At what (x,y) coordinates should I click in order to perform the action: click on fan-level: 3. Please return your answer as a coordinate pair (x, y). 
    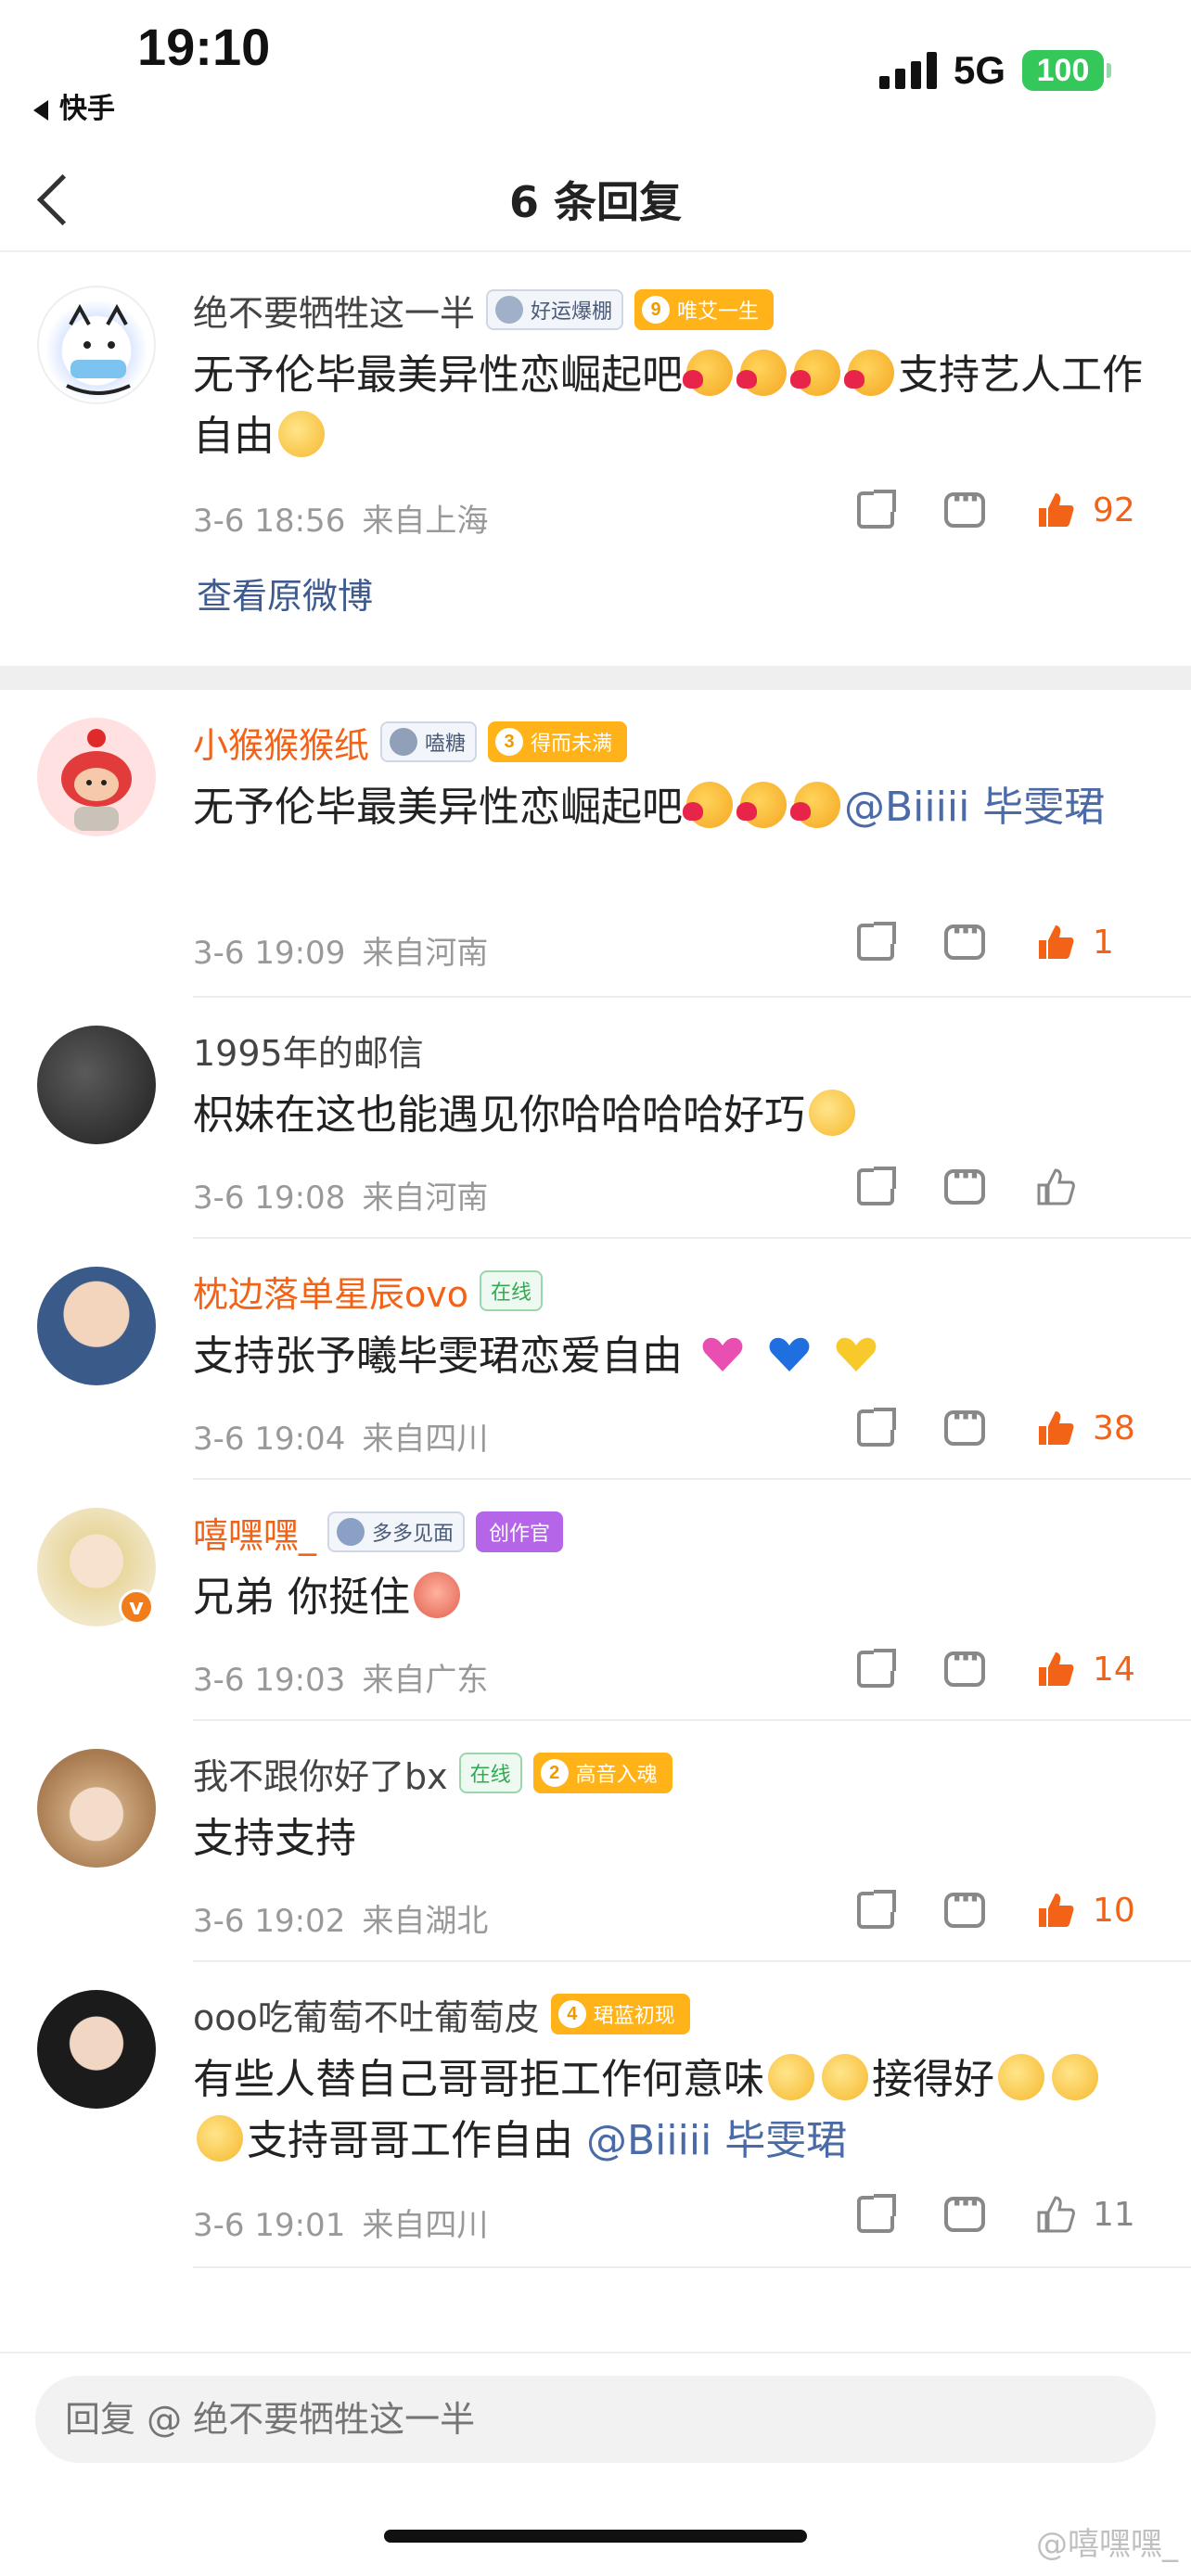
    Looking at the image, I should click on (510, 742).